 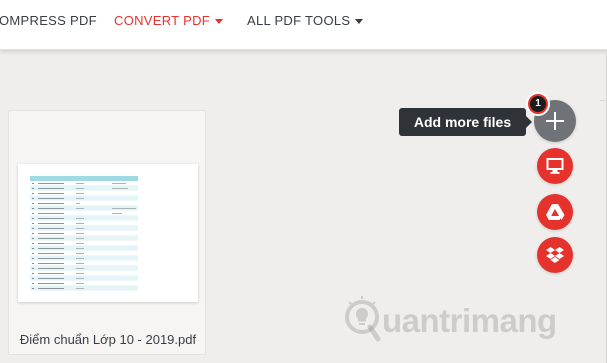 What do you see at coordinates (299, 20) in the screenshot?
I see `nav-all-pdf-tools-label: ALL PDF TOOLS` at bounding box center [299, 20].